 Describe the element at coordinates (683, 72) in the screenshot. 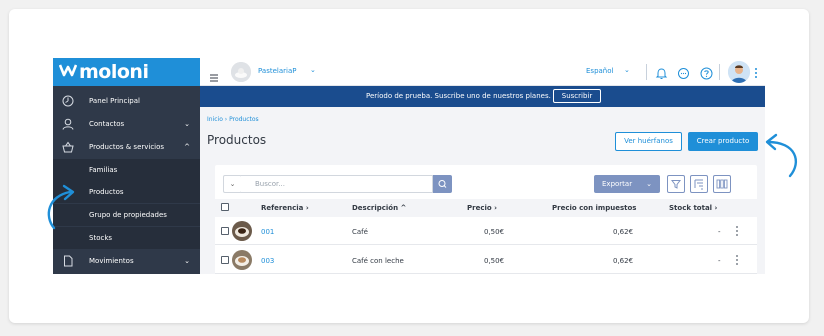

I see `chat-icon` at that location.